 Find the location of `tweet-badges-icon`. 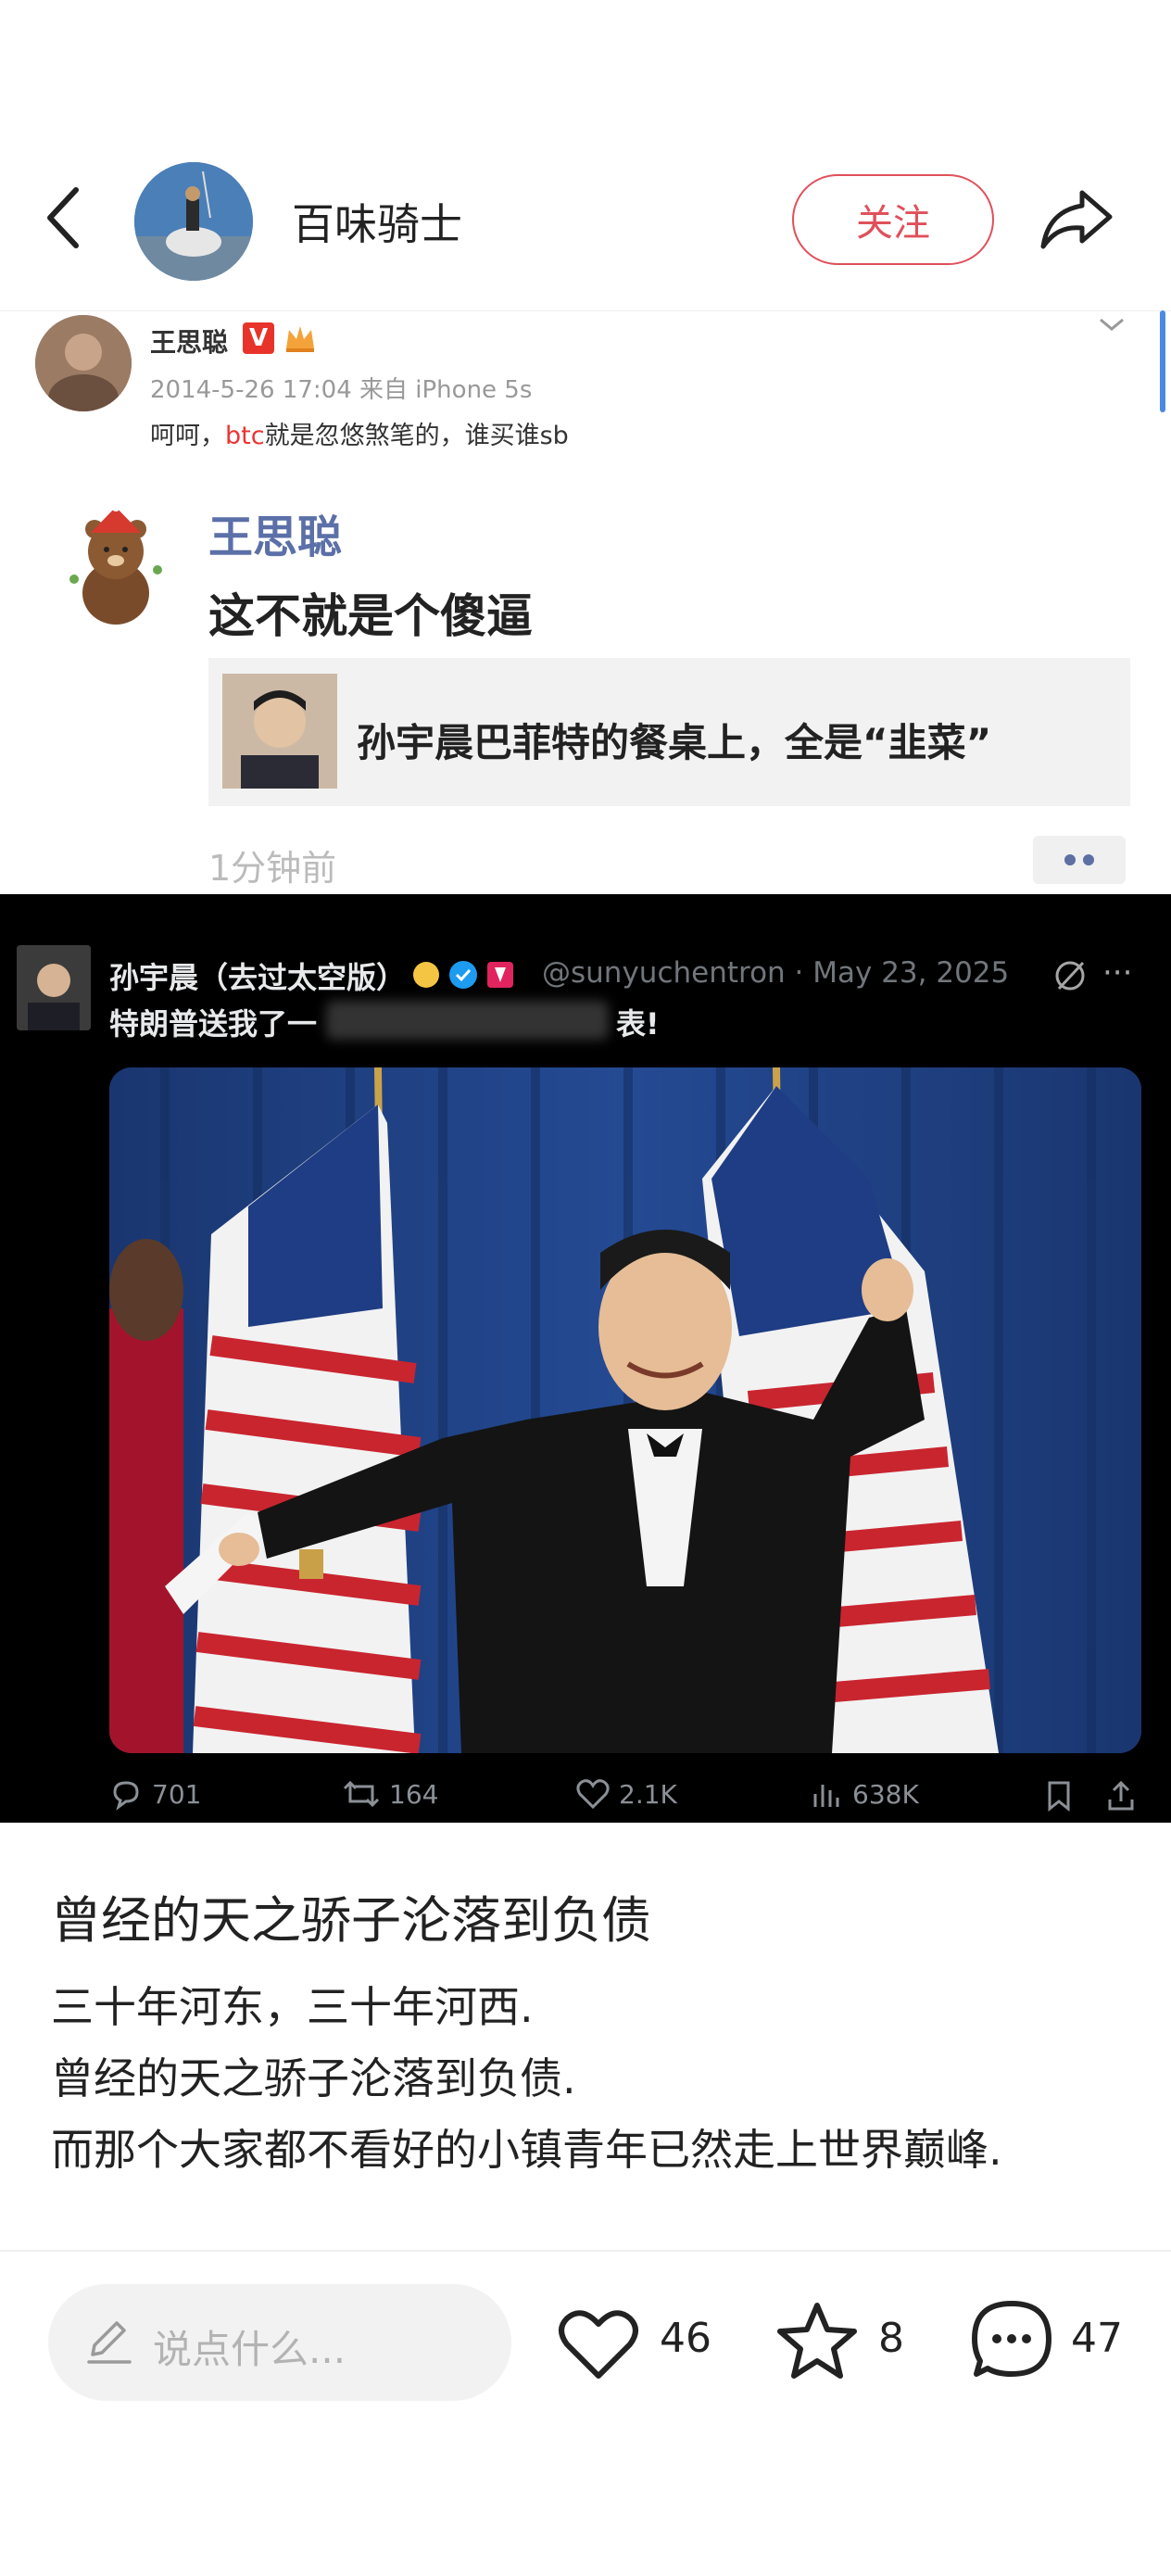

tweet-badges-icon is located at coordinates (463, 975).